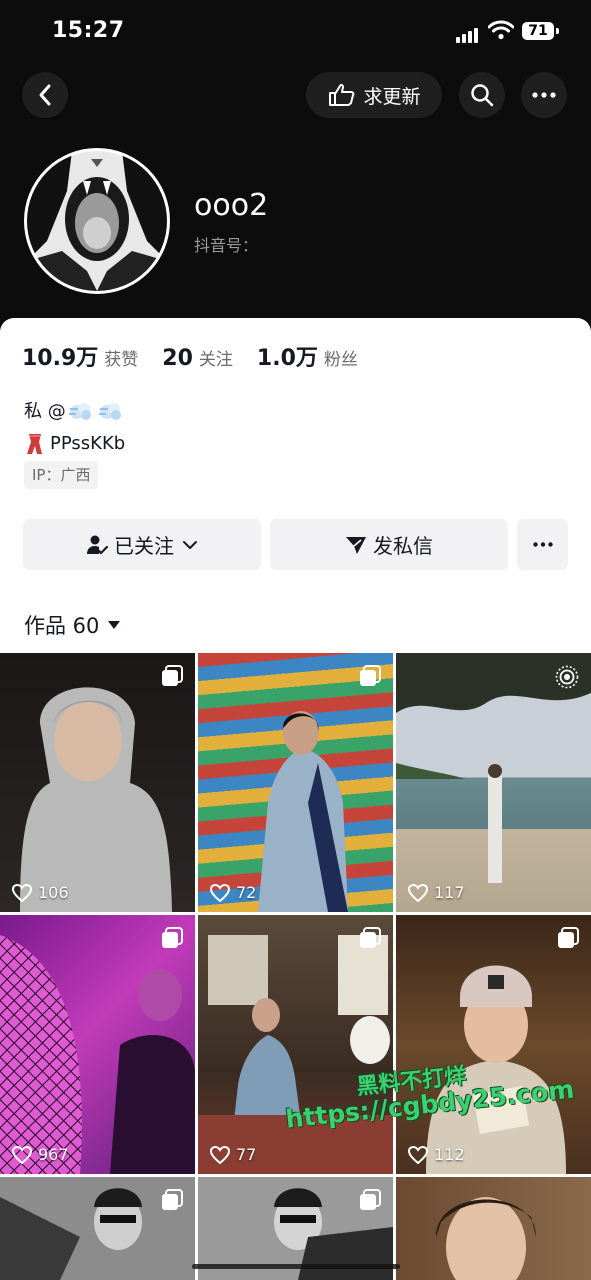 This screenshot has width=591, height=1280. I want to click on works-tab: 作品 60, so click(72, 625).